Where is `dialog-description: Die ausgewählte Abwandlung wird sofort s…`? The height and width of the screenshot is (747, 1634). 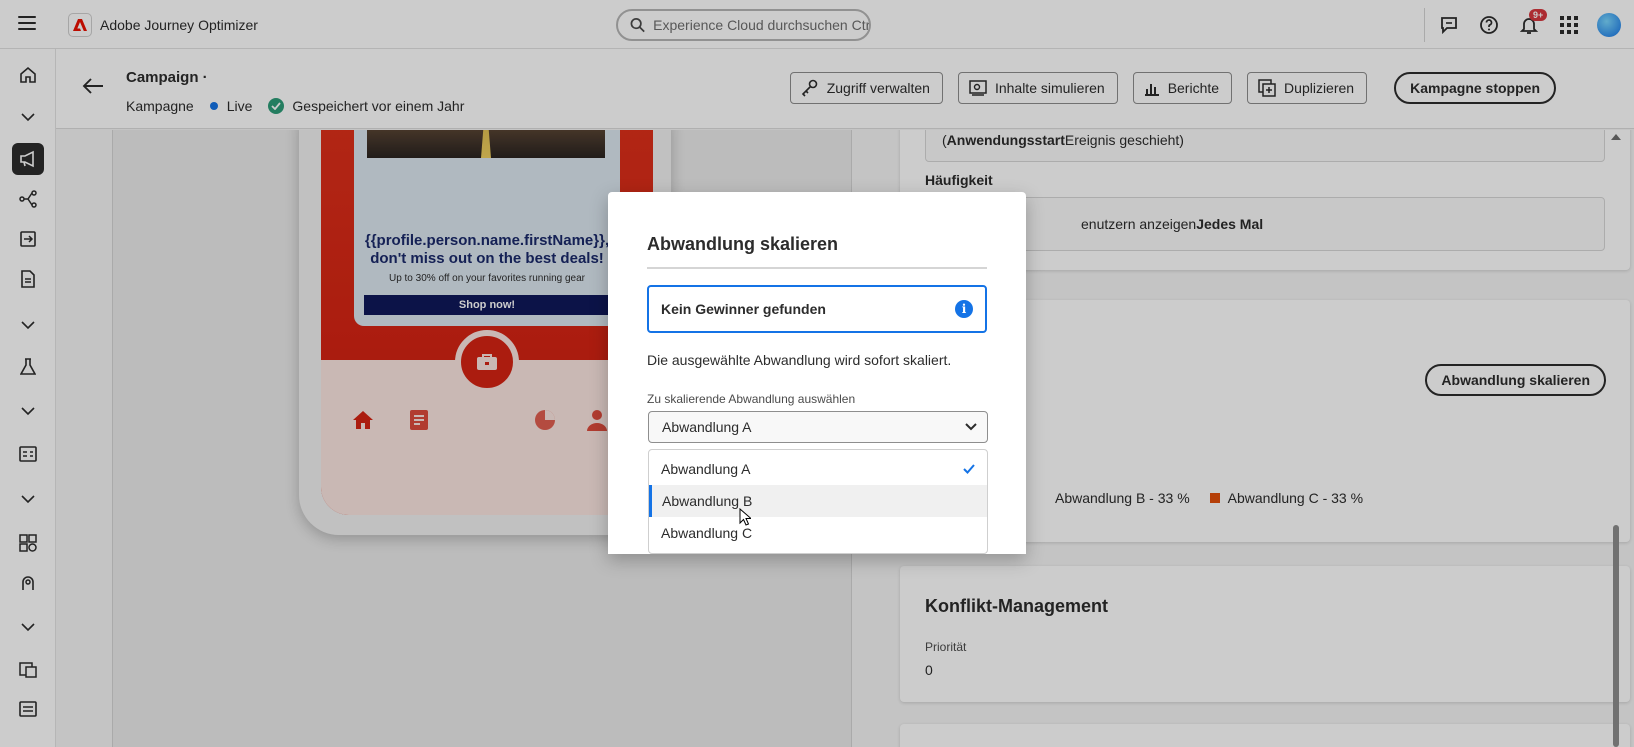
dialog-description: Die ausgewählte Abwandlung wird sofort s… is located at coordinates (799, 360).